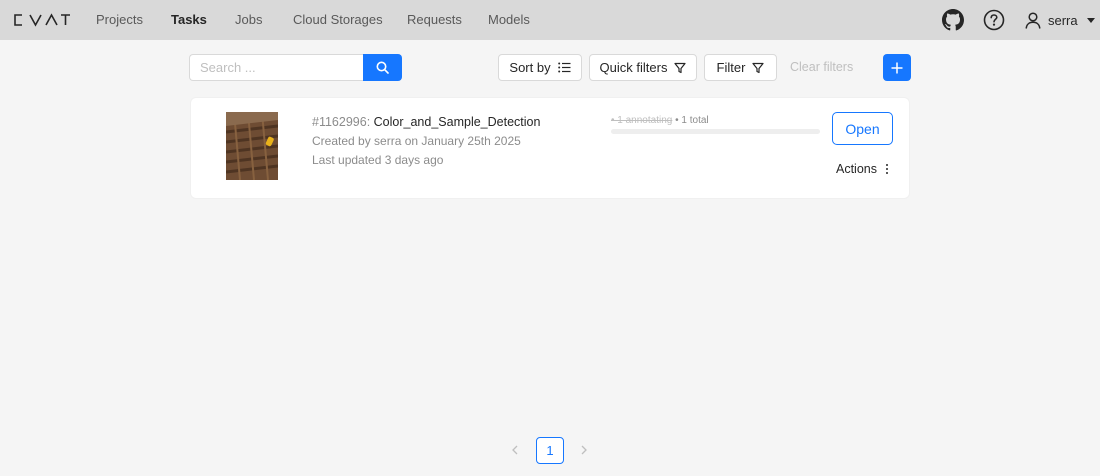 The width and height of the screenshot is (1100, 476). I want to click on nav-requests: Requests, so click(434, 20).